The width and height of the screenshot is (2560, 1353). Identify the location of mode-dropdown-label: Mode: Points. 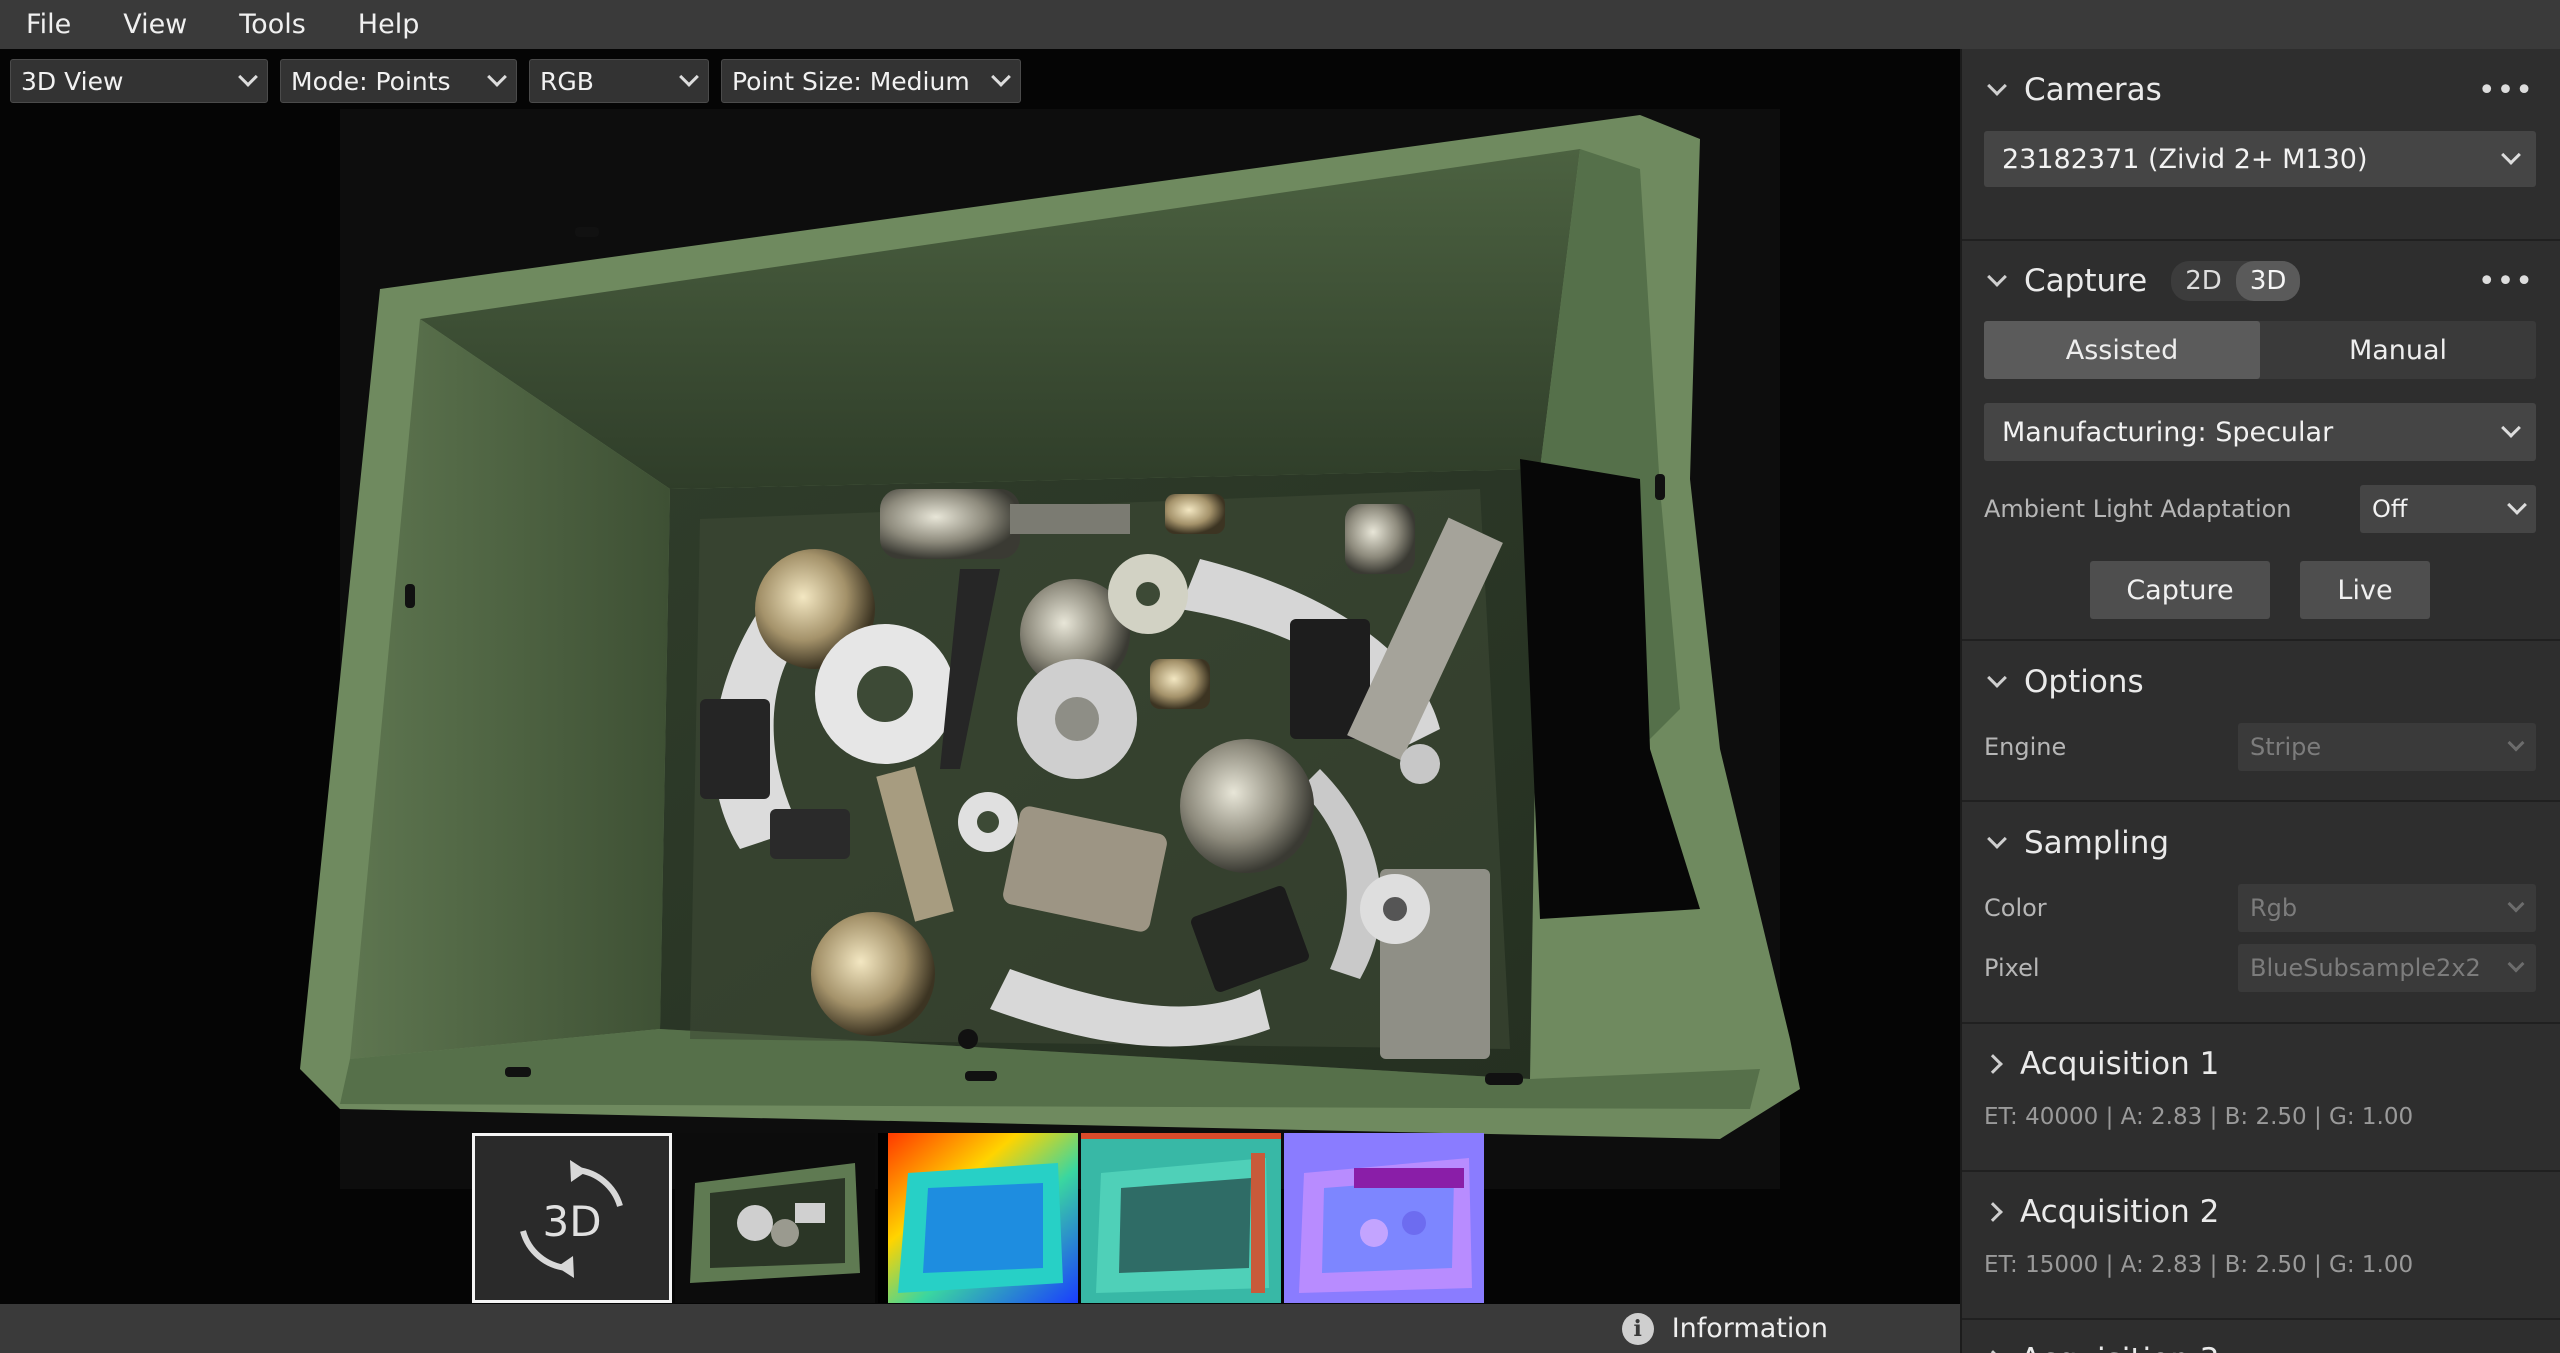
(371, 81).